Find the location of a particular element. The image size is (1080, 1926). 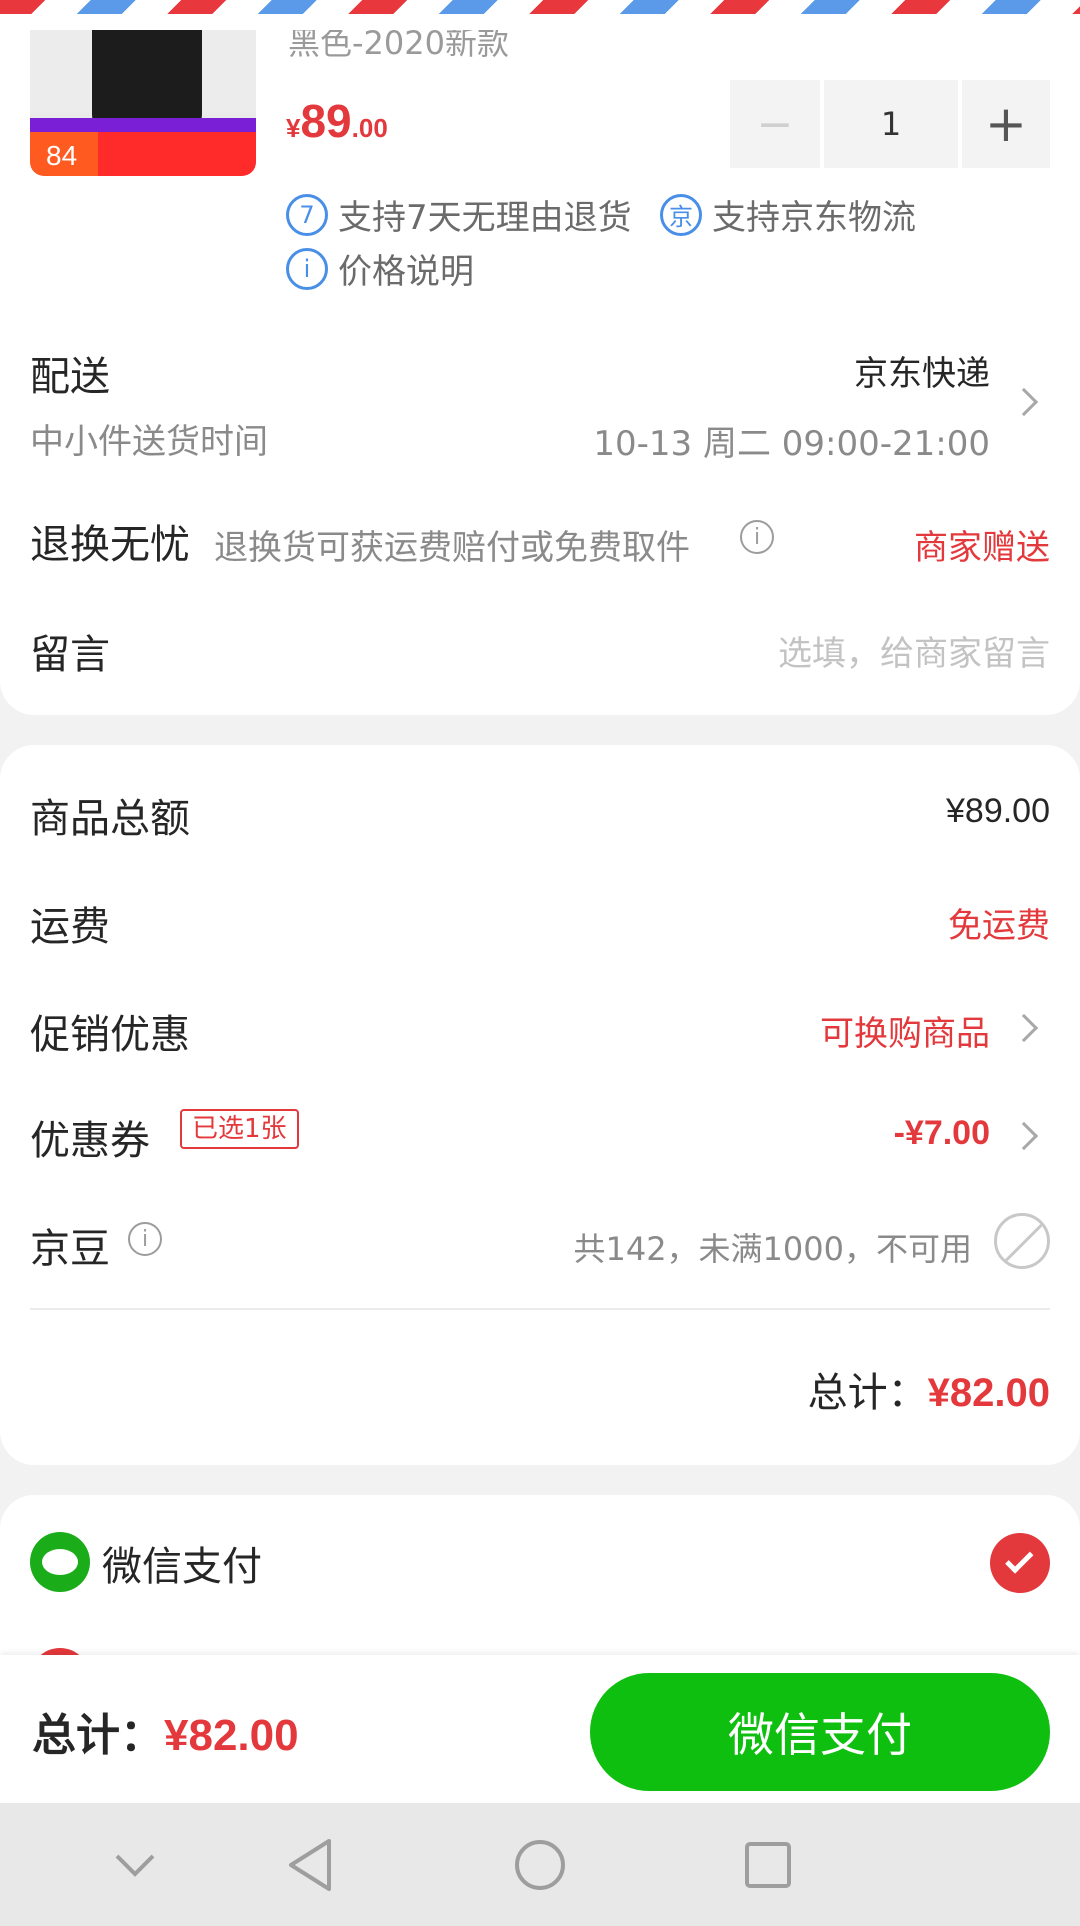

collapse-chevron-icon is located at coordinates (135, 1864).